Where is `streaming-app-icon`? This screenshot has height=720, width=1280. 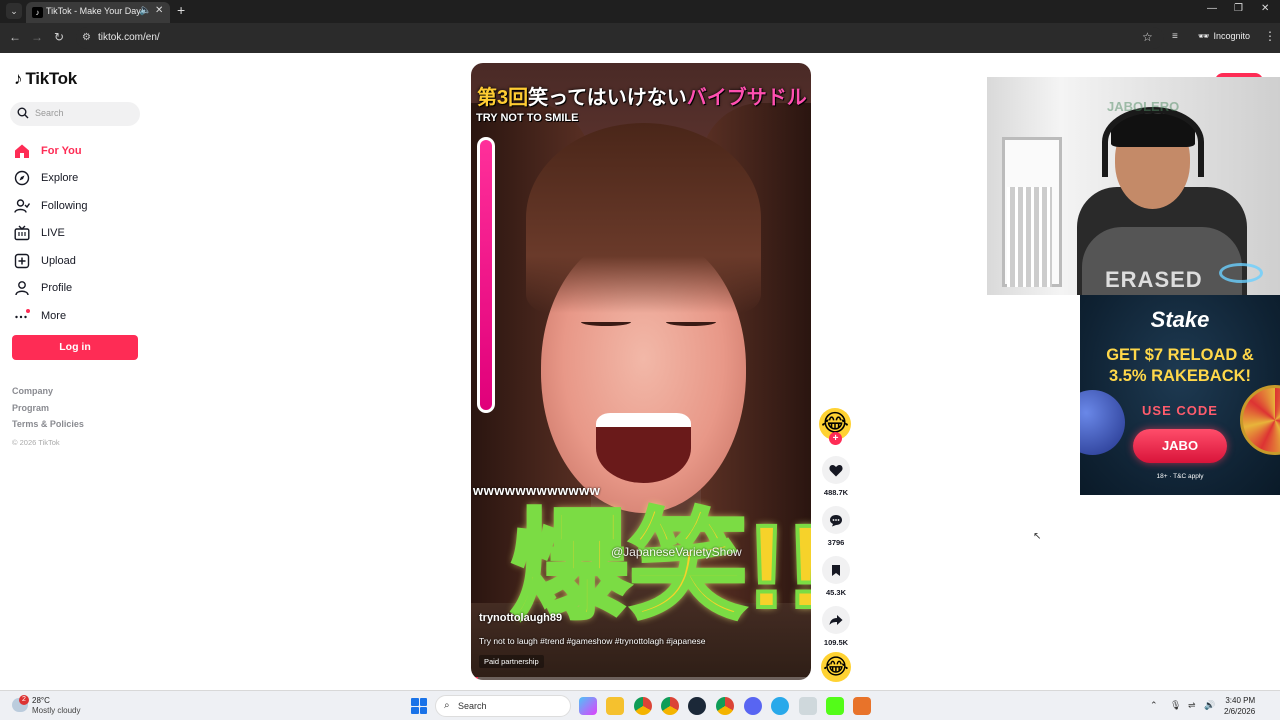 streaming-app-icon is located at coordinates (862, 706).